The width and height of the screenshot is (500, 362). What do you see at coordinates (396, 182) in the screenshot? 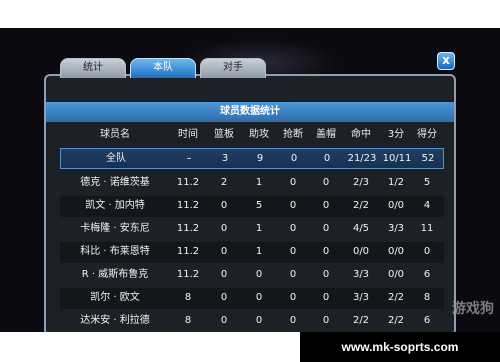
I see `stat-cell: 1/2` at bounding box center [396, 182].